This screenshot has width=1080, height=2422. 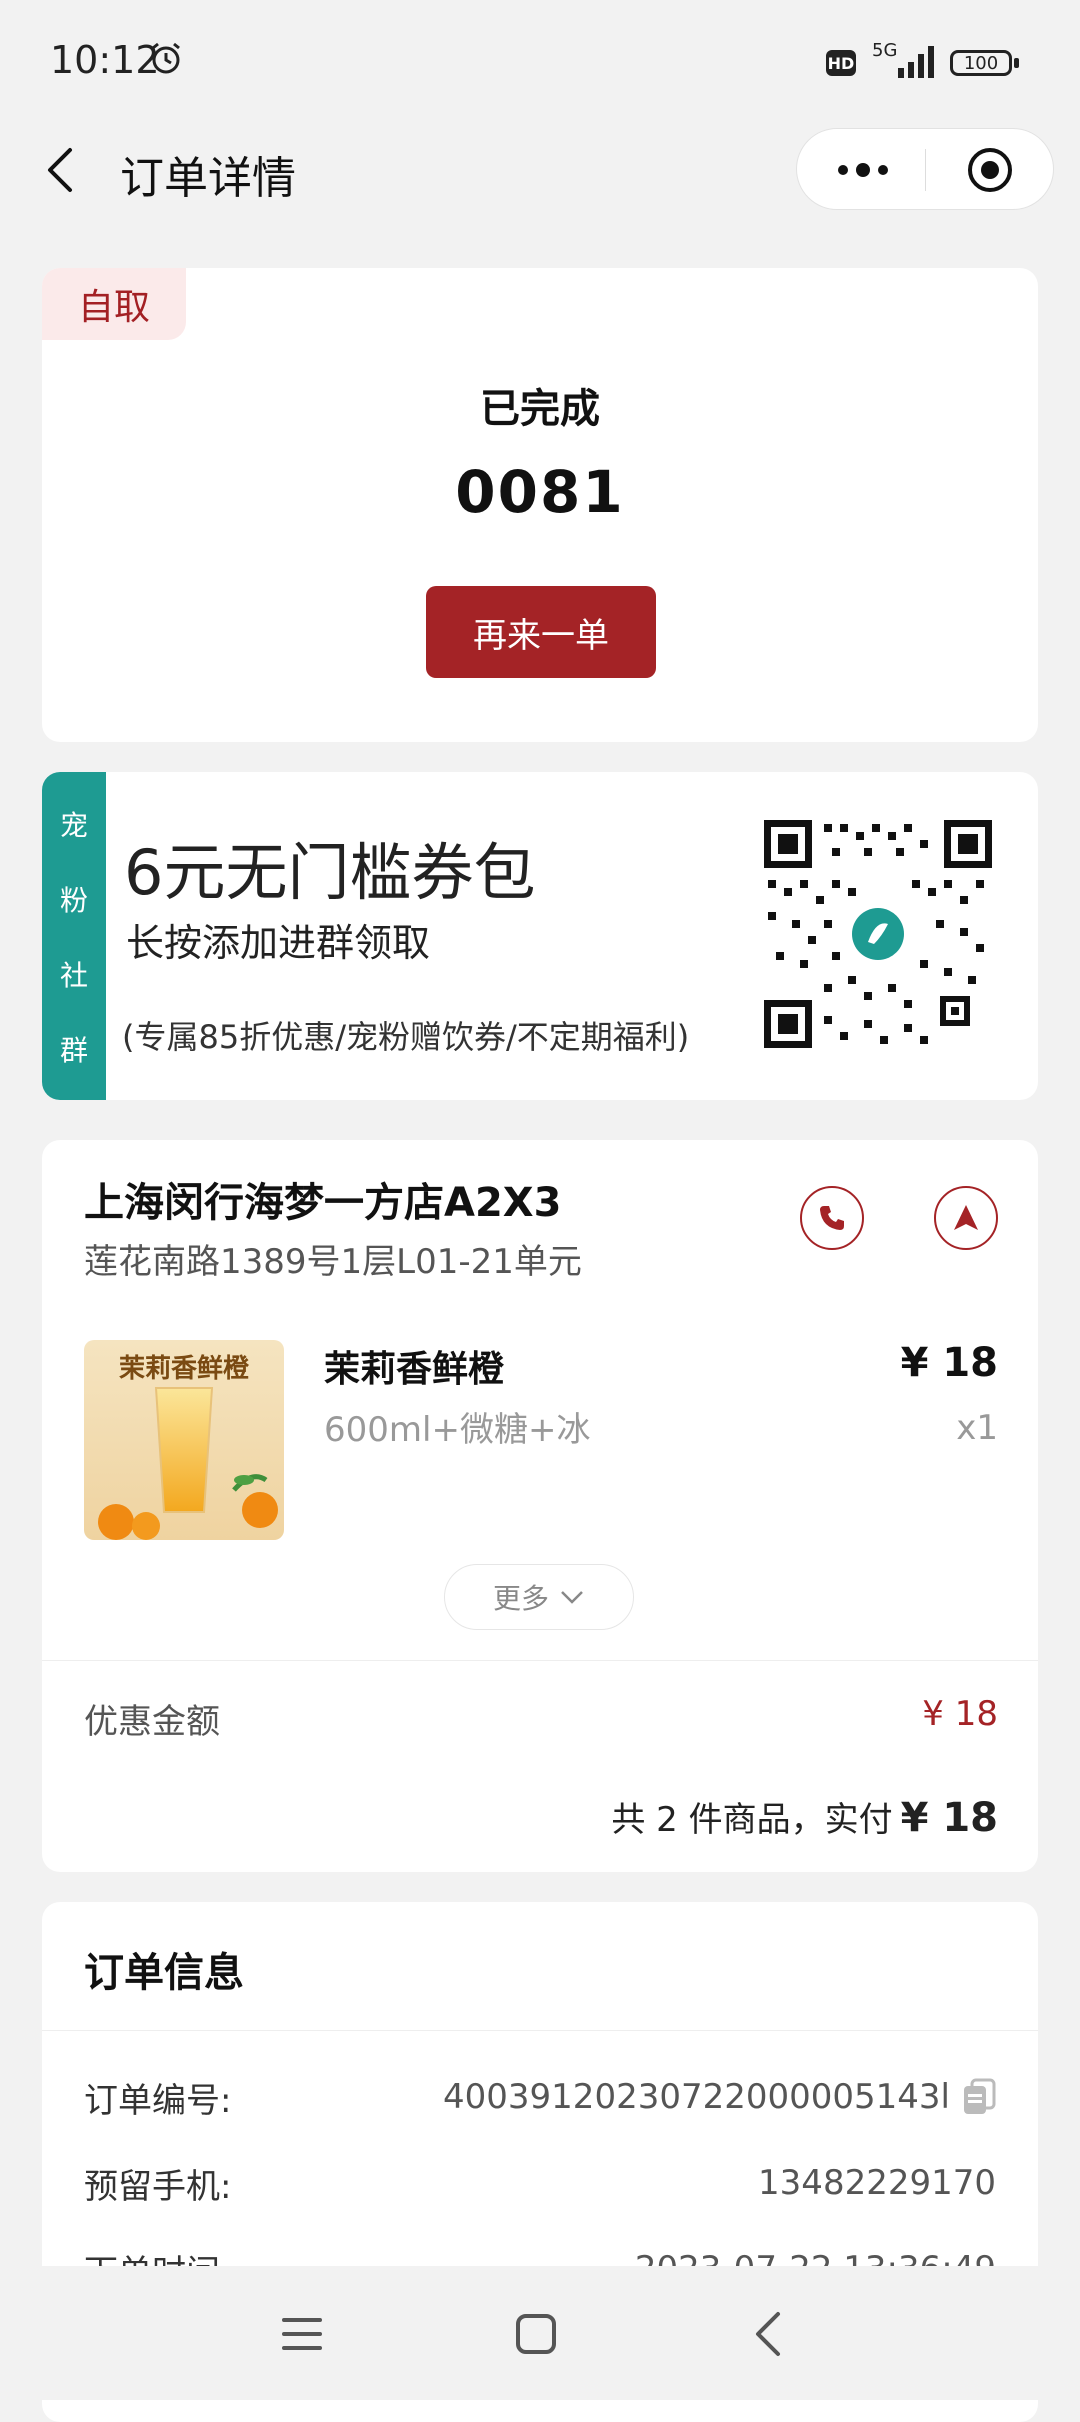 What do you see at coordinates (572, 1597) in the screenshot?
I see `chevron-down-icon` at bounding box center [572, 1597].